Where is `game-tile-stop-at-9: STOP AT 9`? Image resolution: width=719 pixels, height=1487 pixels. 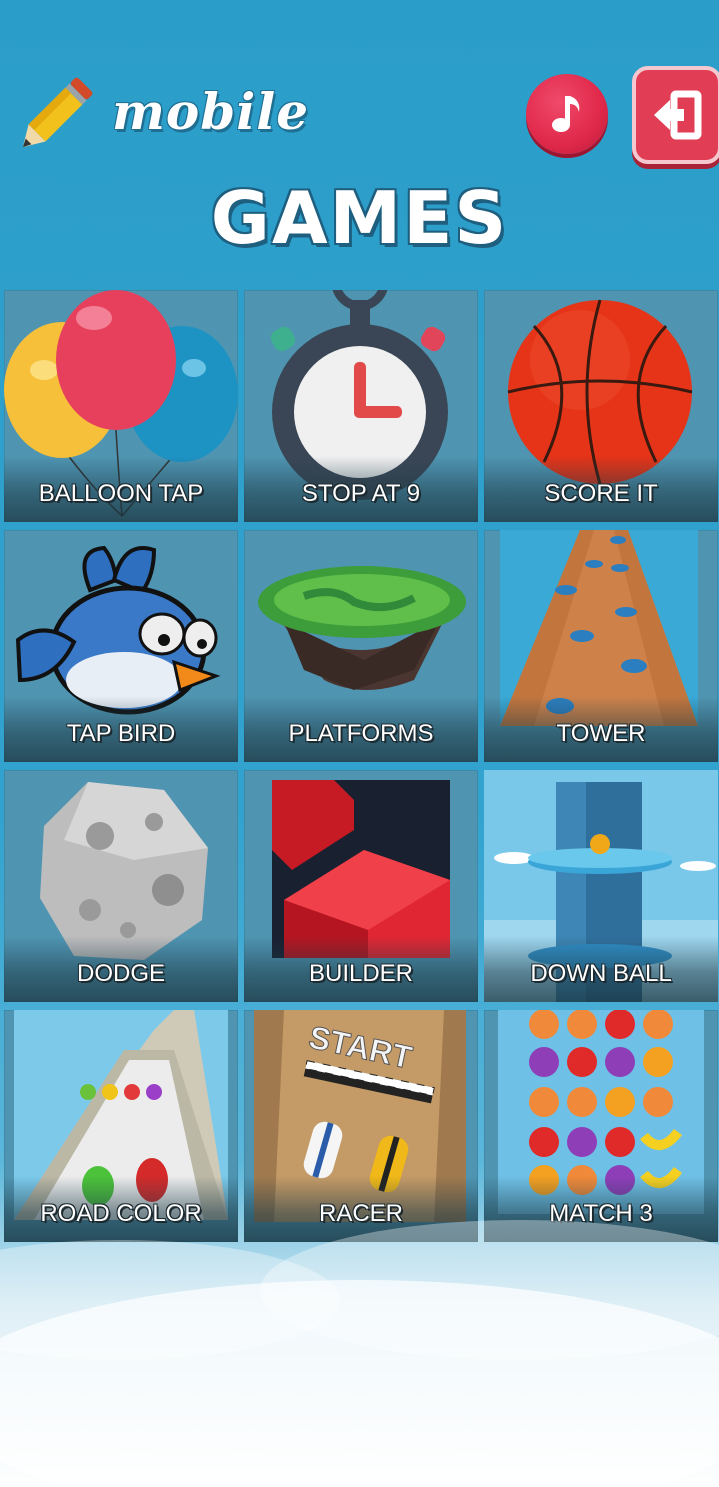 game-tile-stop-at-9: STOP AT 9 is located at coordinates (361, 406).